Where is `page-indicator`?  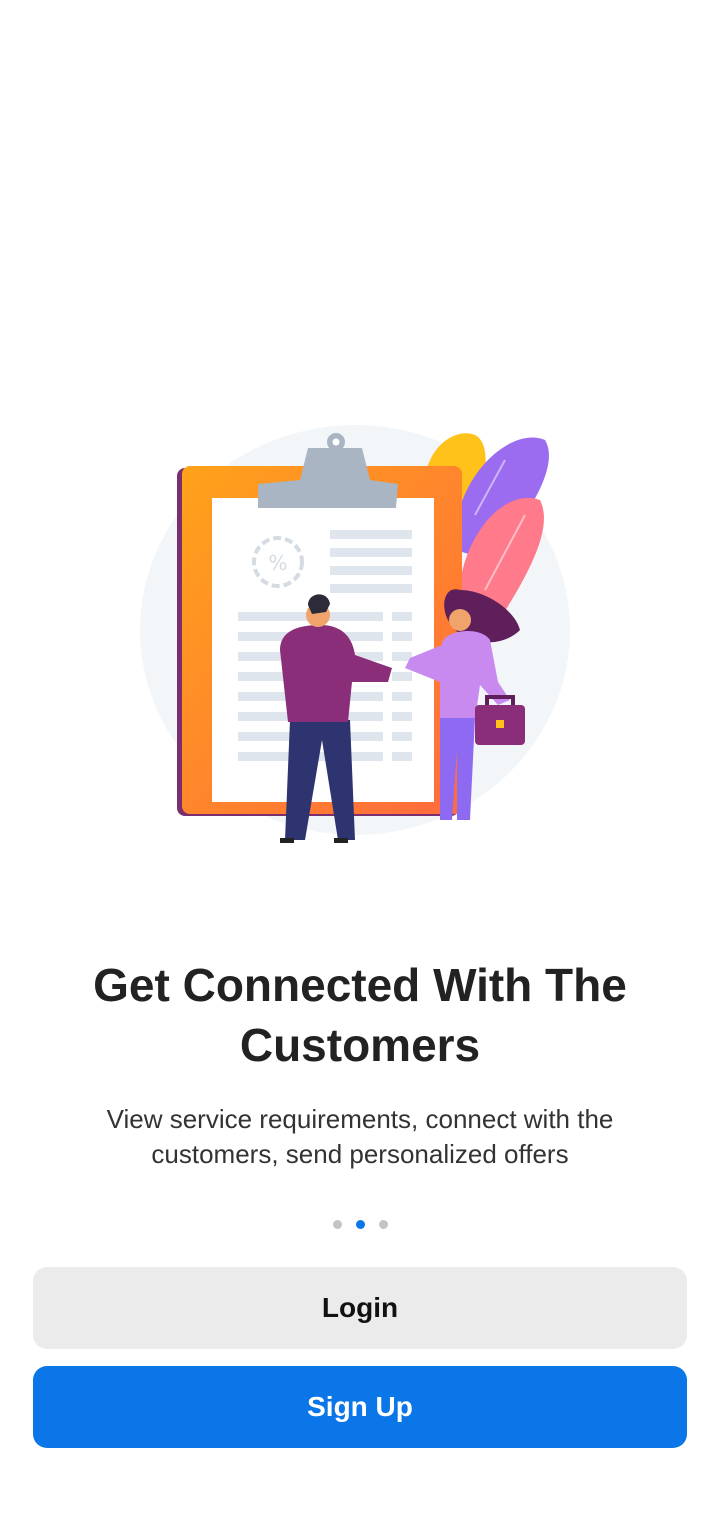 page-indicator is located at coordinates (360, 1224).